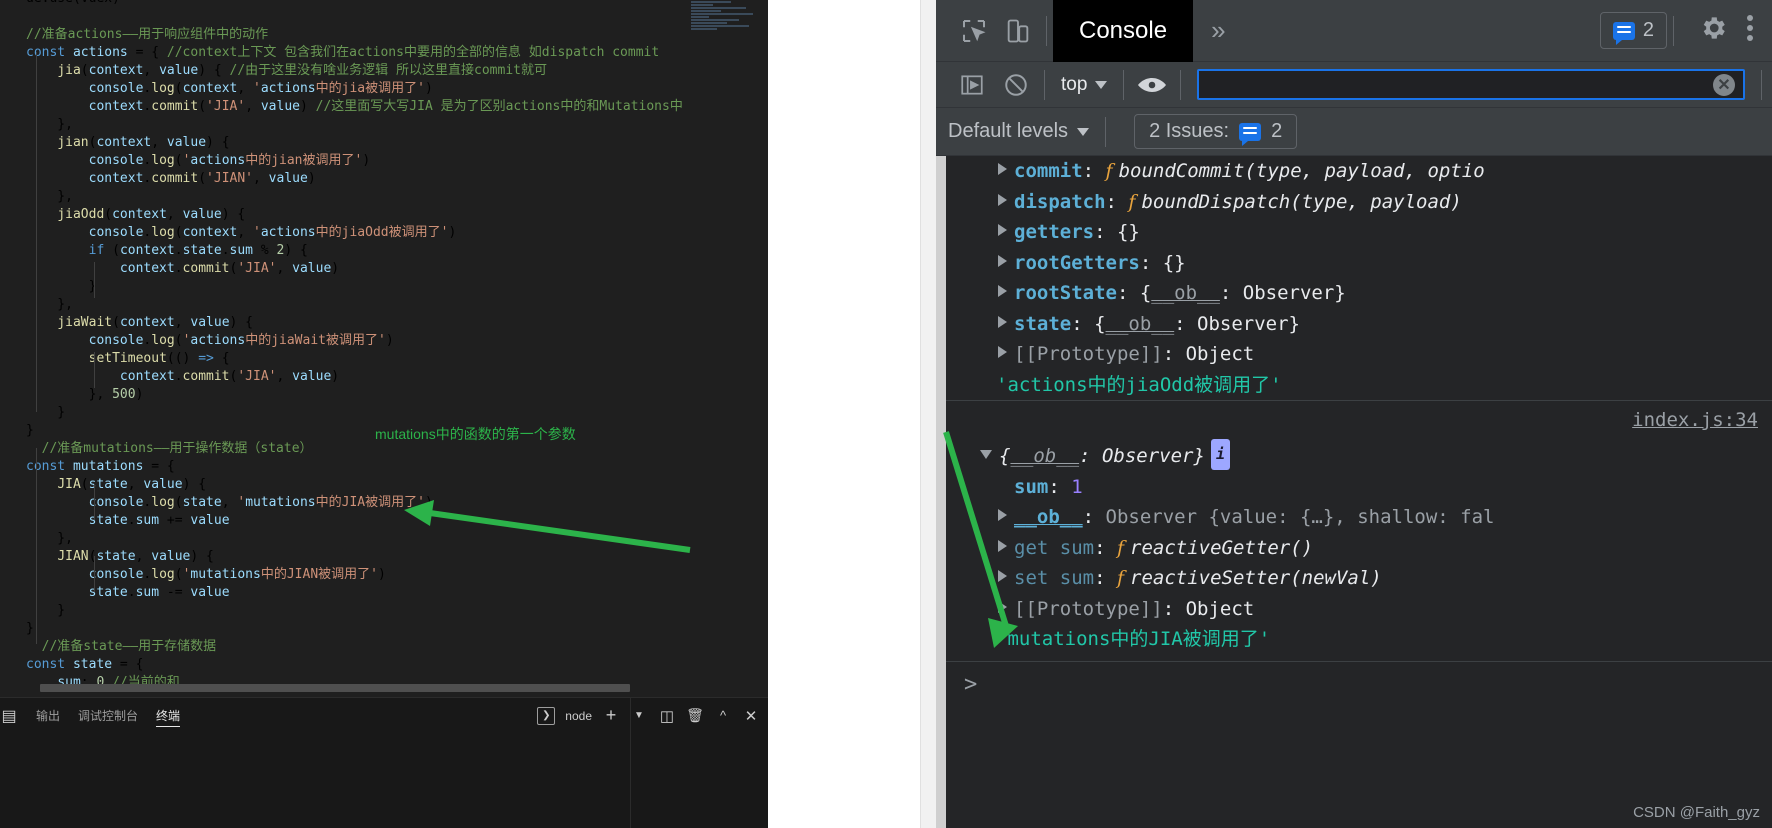 The height and width of the screenshot is (828, 1772). Describe the element at coordinates (341, 143) in the screenshot. I see `code-line: jian(context, value) {` at that location.